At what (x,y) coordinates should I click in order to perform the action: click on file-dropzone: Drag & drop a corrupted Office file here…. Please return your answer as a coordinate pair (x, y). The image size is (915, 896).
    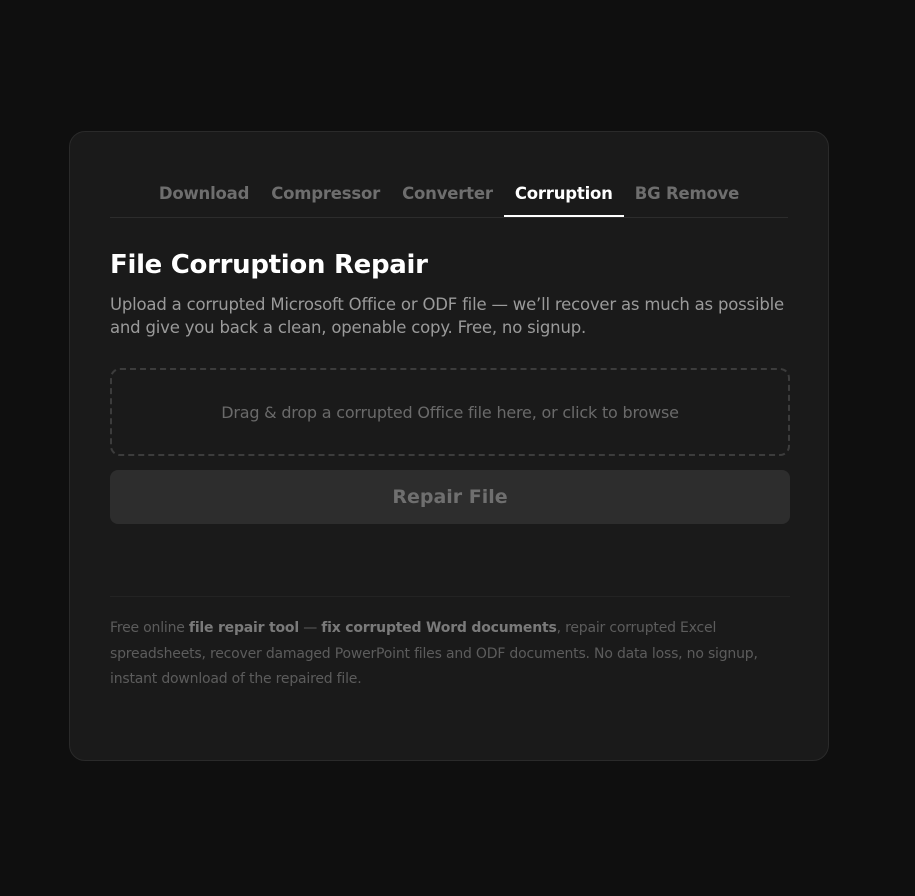
    Looking at the image, I should click on (450, 412).